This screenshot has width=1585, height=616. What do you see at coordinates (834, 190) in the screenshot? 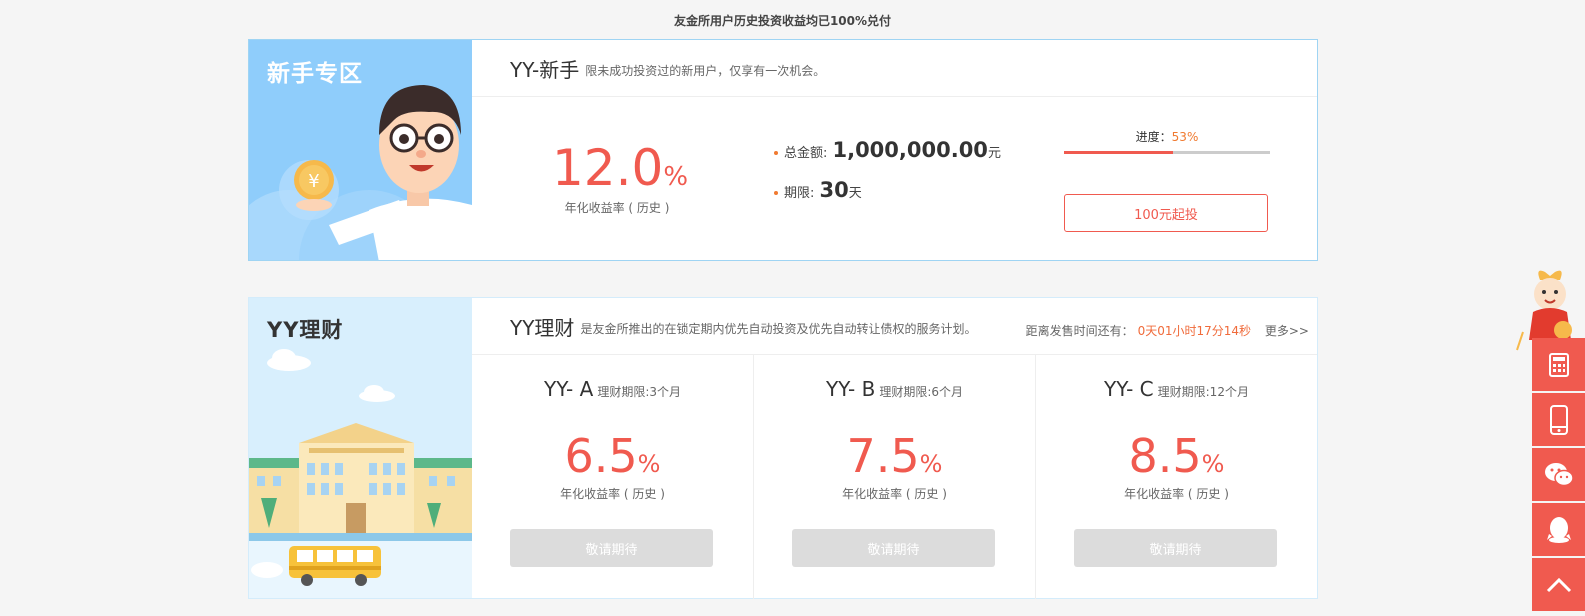
I see `term-value: 30` at bounding box center [834, 190].